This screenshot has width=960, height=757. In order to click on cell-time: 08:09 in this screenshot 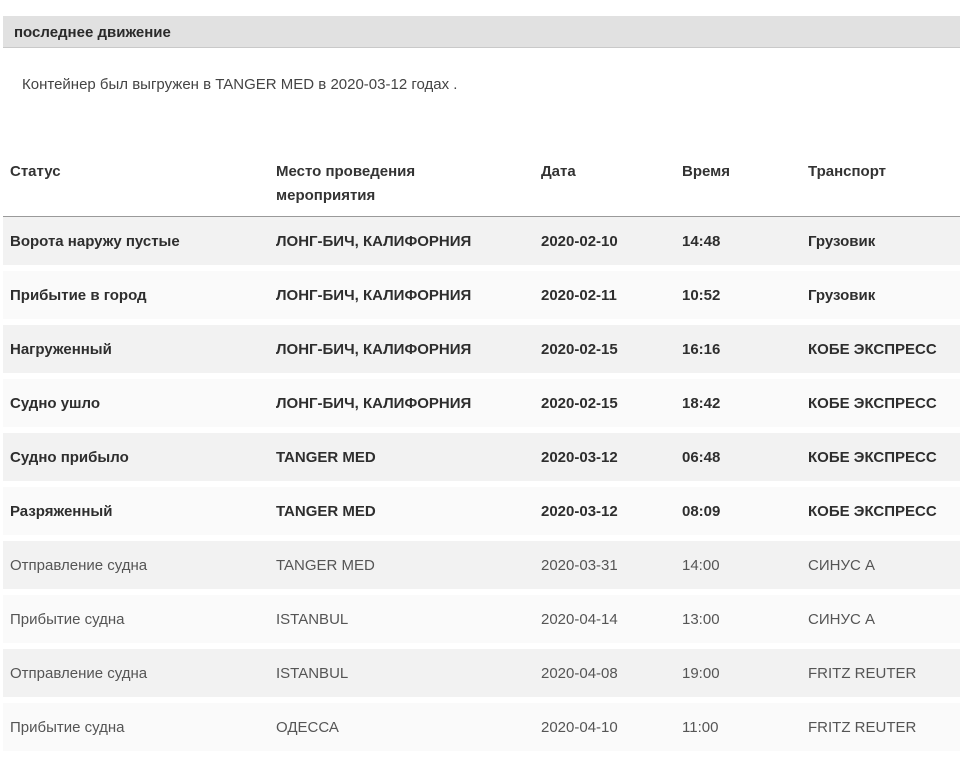, I will do `click(701, 511)`.